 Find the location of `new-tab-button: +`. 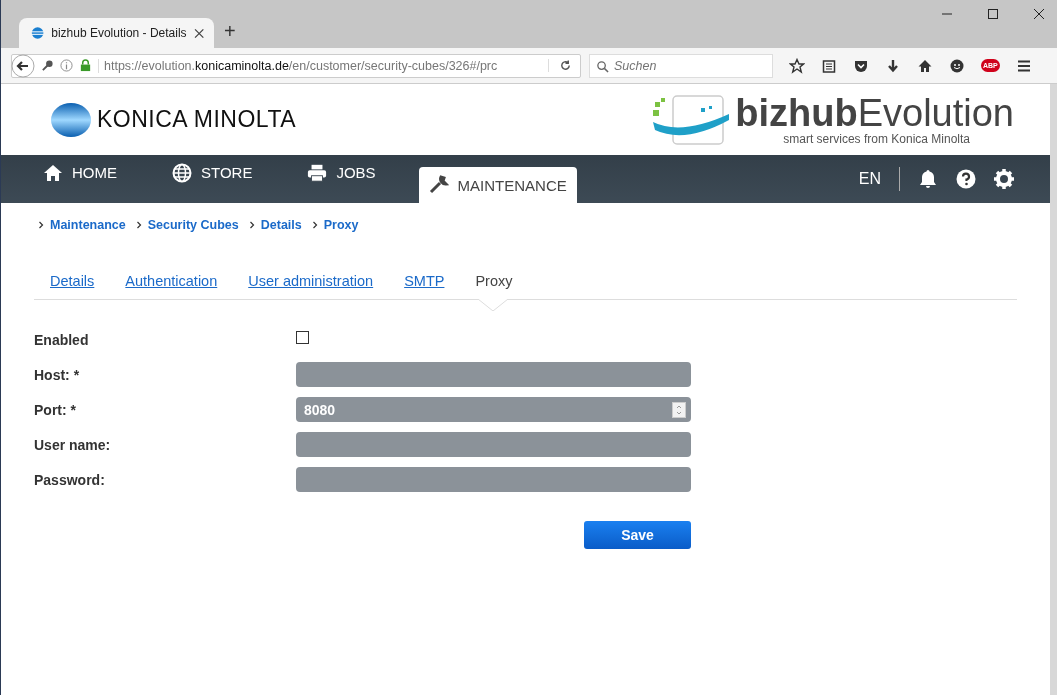

new-tab-button: + is located at coordinates (230, 31).